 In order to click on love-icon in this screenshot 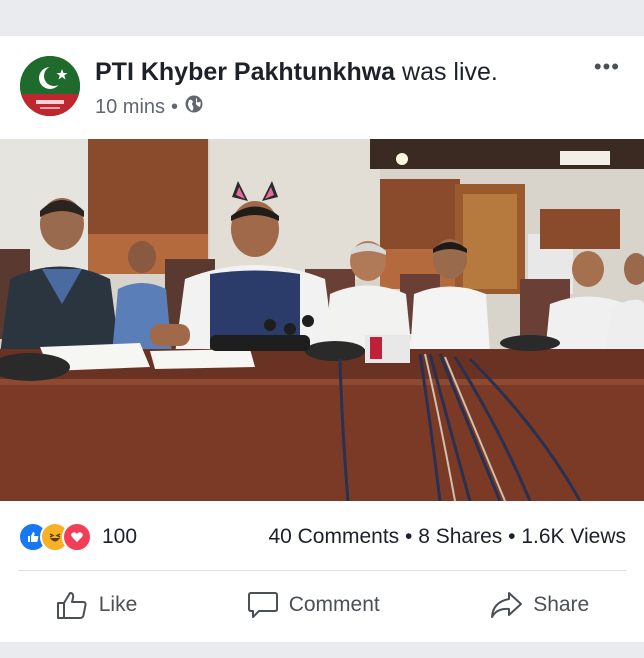, I will do `click(77, 537)`.